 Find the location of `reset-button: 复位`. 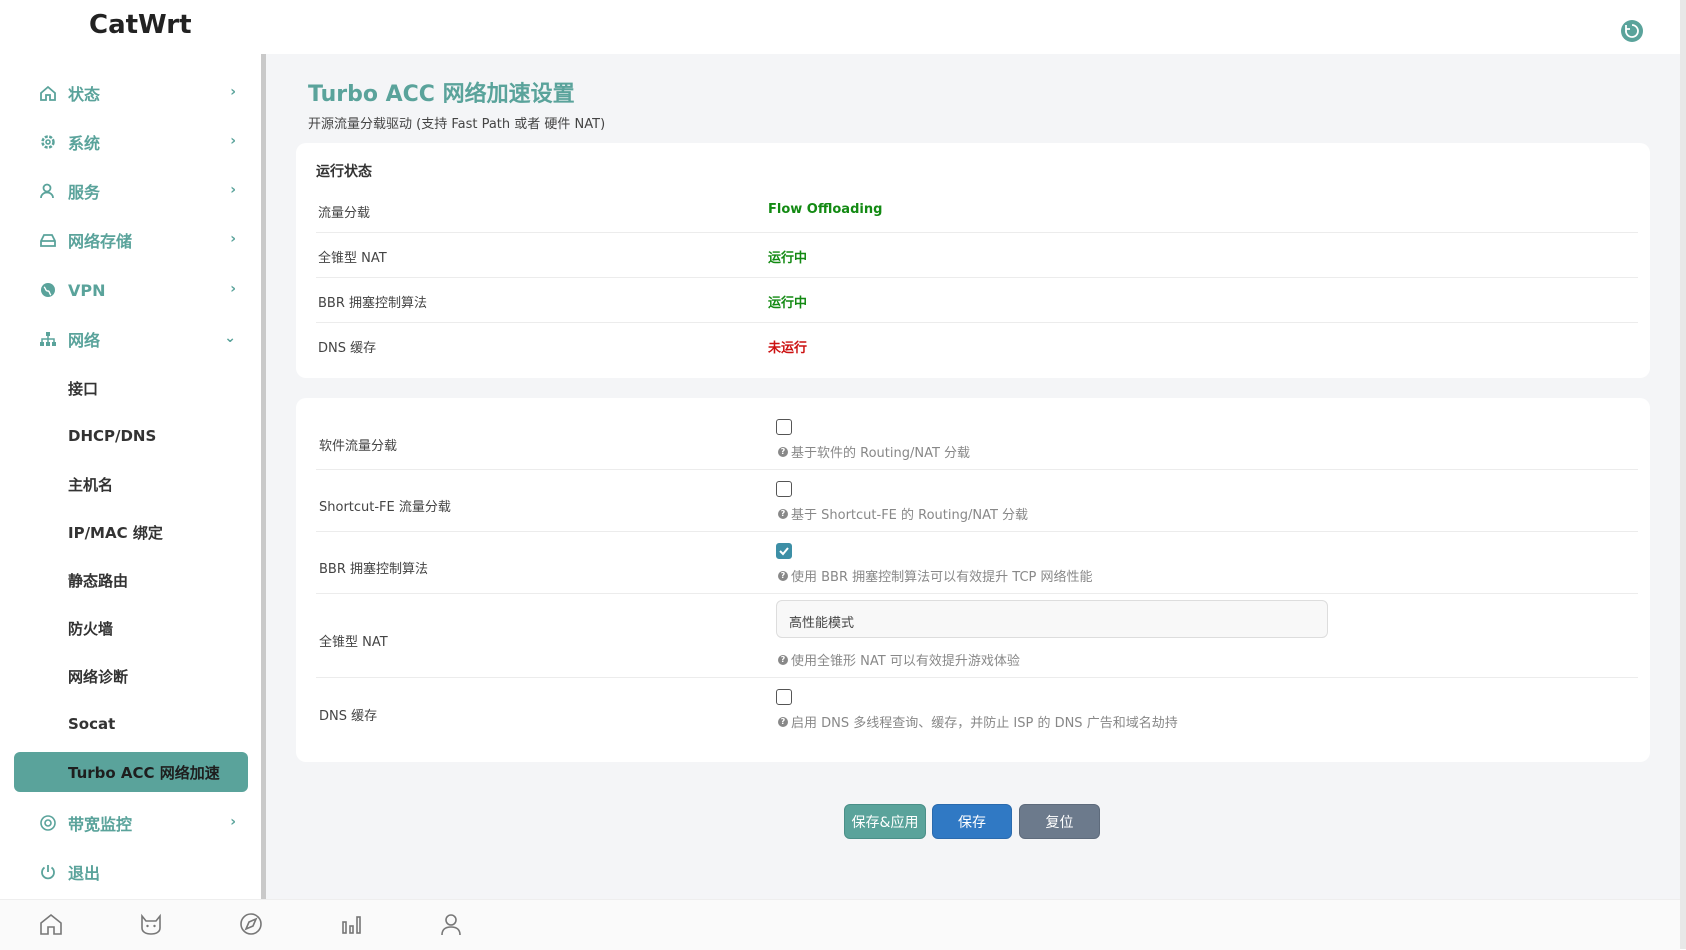

reset-button: 复位 is located at coordinates (1059, 821).